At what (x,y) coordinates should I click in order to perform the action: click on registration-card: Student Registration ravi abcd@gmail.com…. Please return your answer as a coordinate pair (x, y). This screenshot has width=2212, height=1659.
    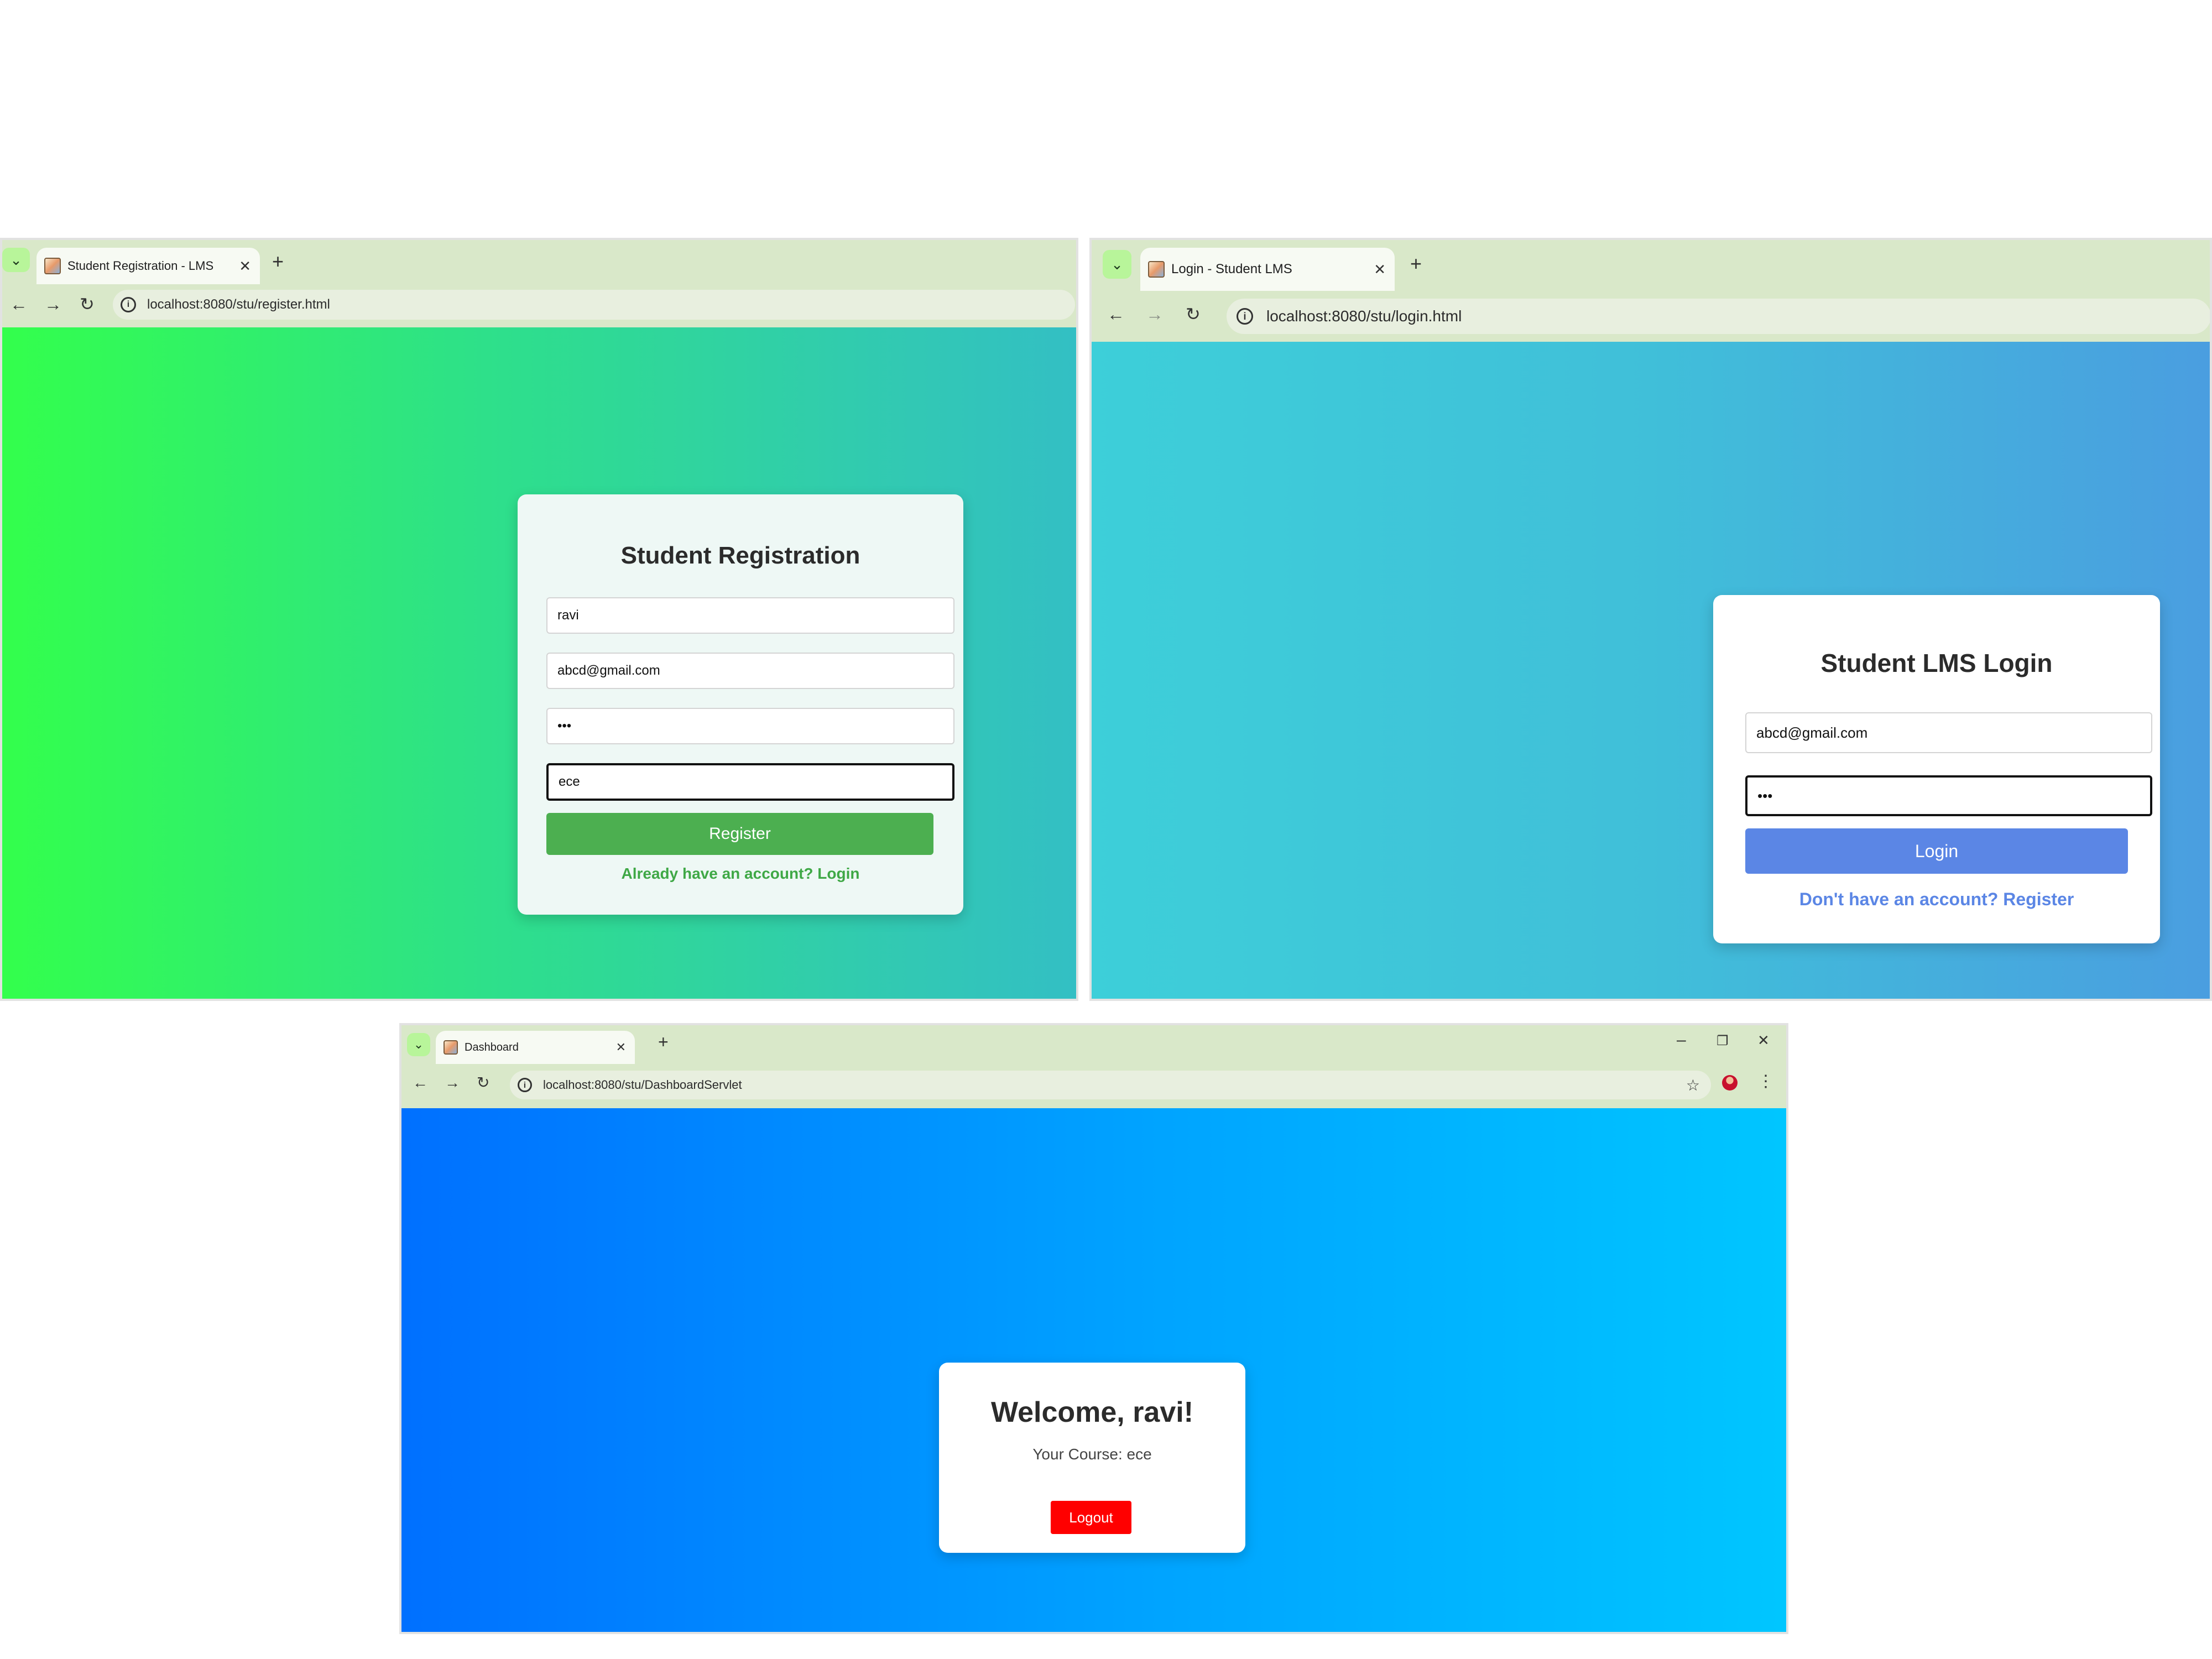
    Looking at the image, I should click on (741, 705).